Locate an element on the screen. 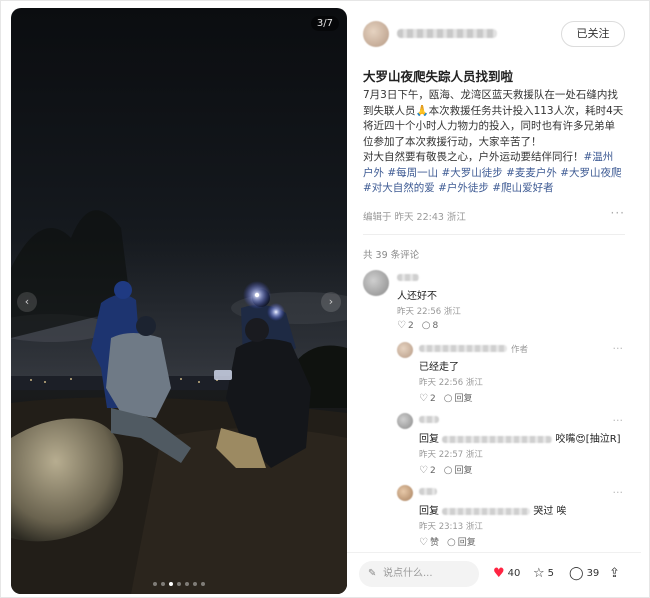 The image size is (650, 598). bottom-action-bar: ✎ 说点什么... ♥ 40 ☆ 5 ◯ 39 ⇪ is located at coordinates (494, 573).